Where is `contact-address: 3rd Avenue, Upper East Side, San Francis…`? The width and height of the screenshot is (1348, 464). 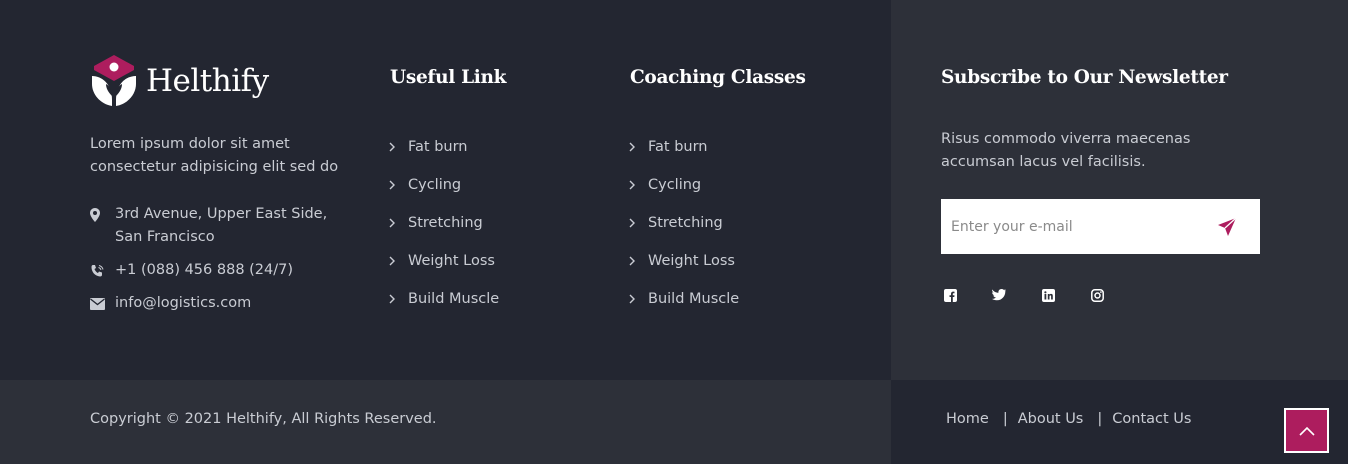 contact-address: 3rd Avenue, Upper East Side, San Francis… is located at coordinates (208, 226).